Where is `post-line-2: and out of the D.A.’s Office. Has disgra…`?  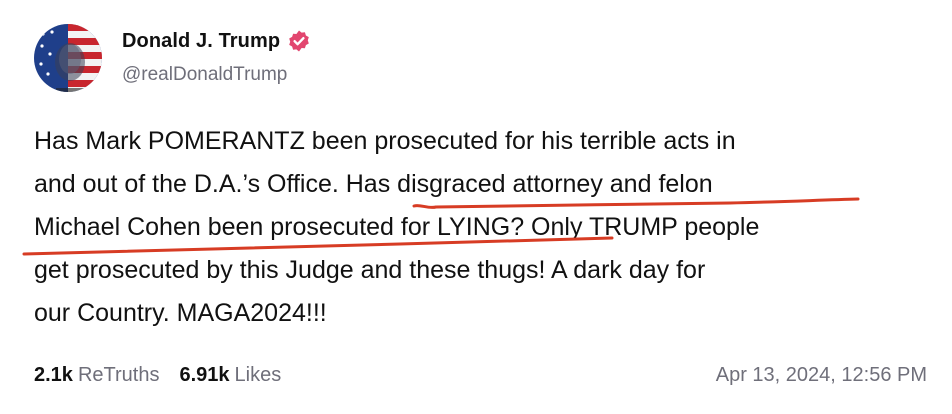
post-line-2: and out of the D.A.’s Office. Has disgra… is located at coordinates (373, 184).